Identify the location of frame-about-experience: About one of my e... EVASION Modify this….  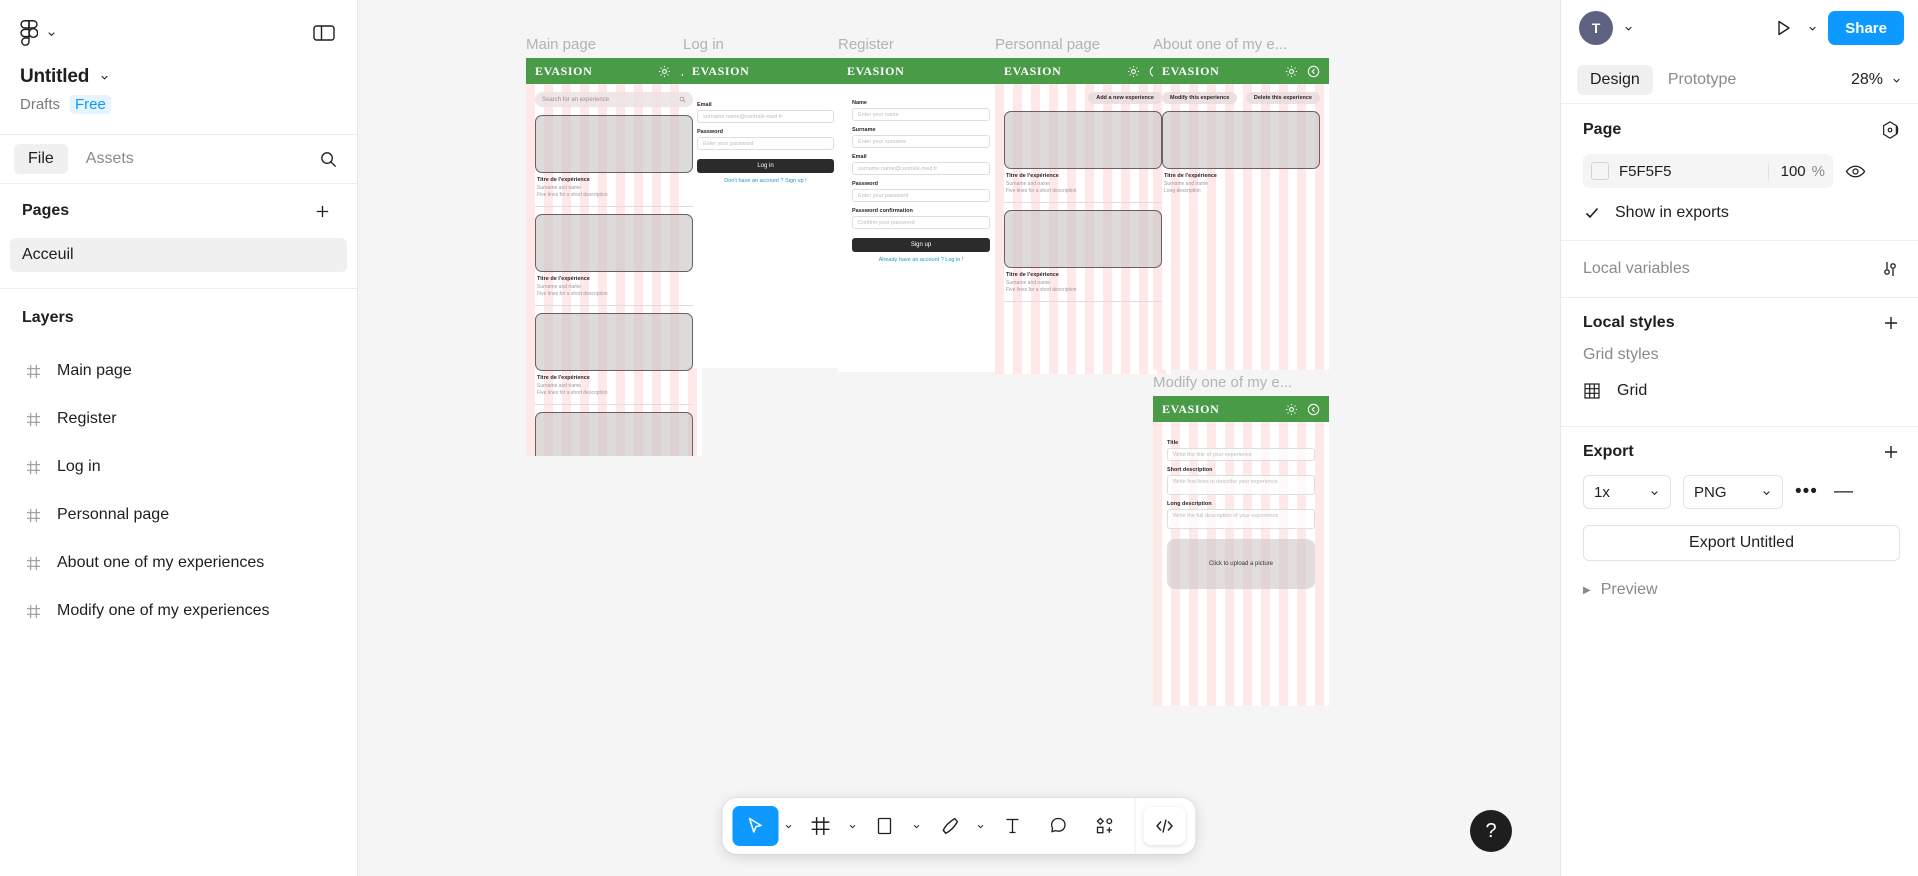
(1241, 203).